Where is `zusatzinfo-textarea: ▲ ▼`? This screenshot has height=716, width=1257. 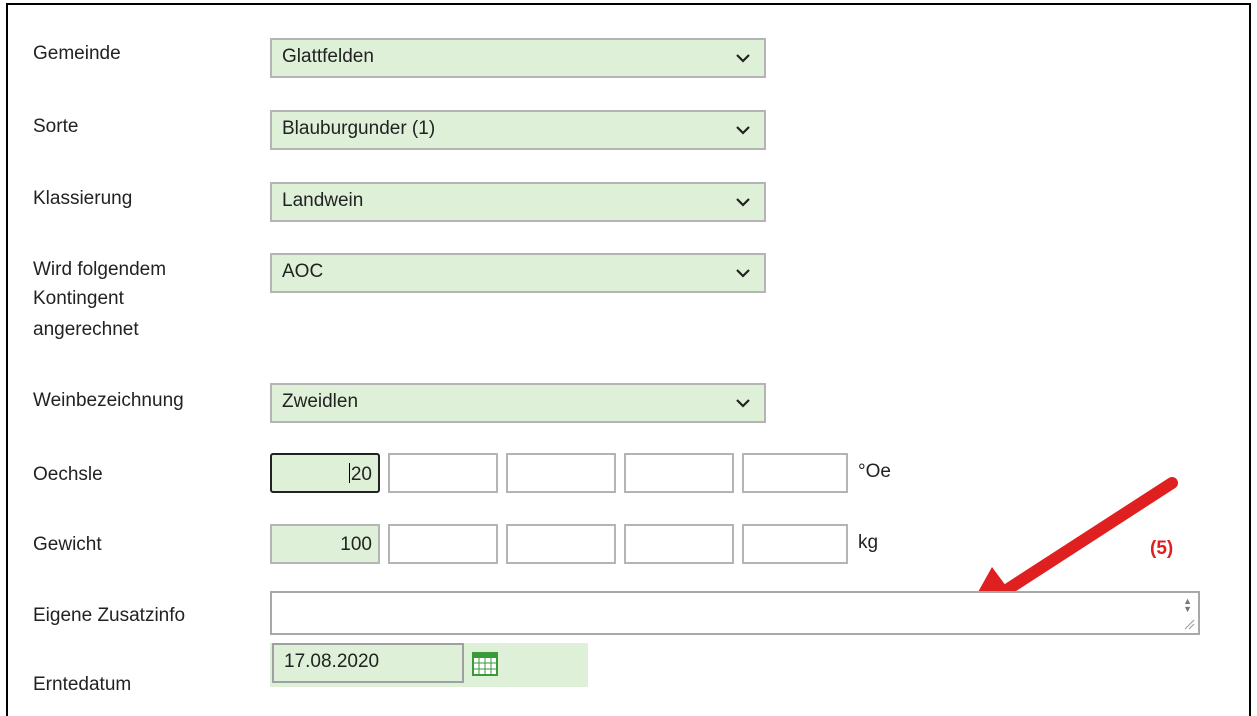
zusatzinfo-textarea: ▲ ▼ is located at coordinates (735, 613).